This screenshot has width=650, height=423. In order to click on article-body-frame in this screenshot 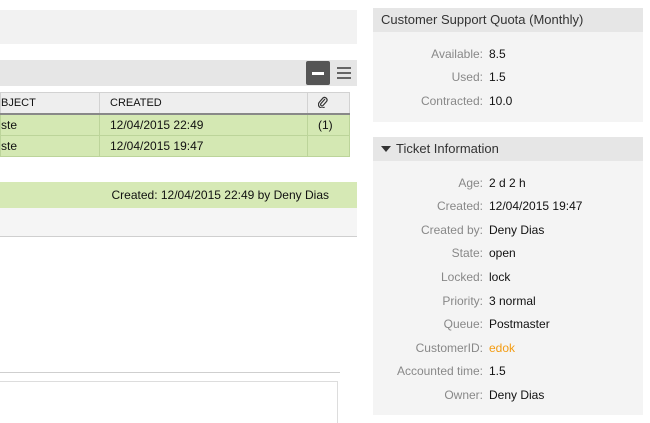, I will do `click(169, 402)`.